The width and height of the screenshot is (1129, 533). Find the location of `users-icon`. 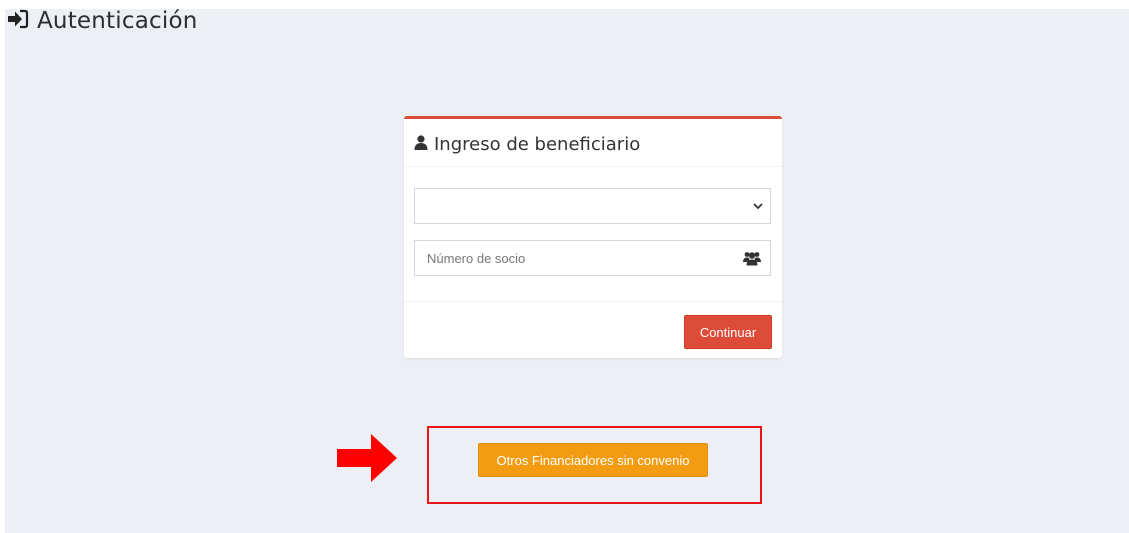

users-icon is located at coordinates (752, 260).